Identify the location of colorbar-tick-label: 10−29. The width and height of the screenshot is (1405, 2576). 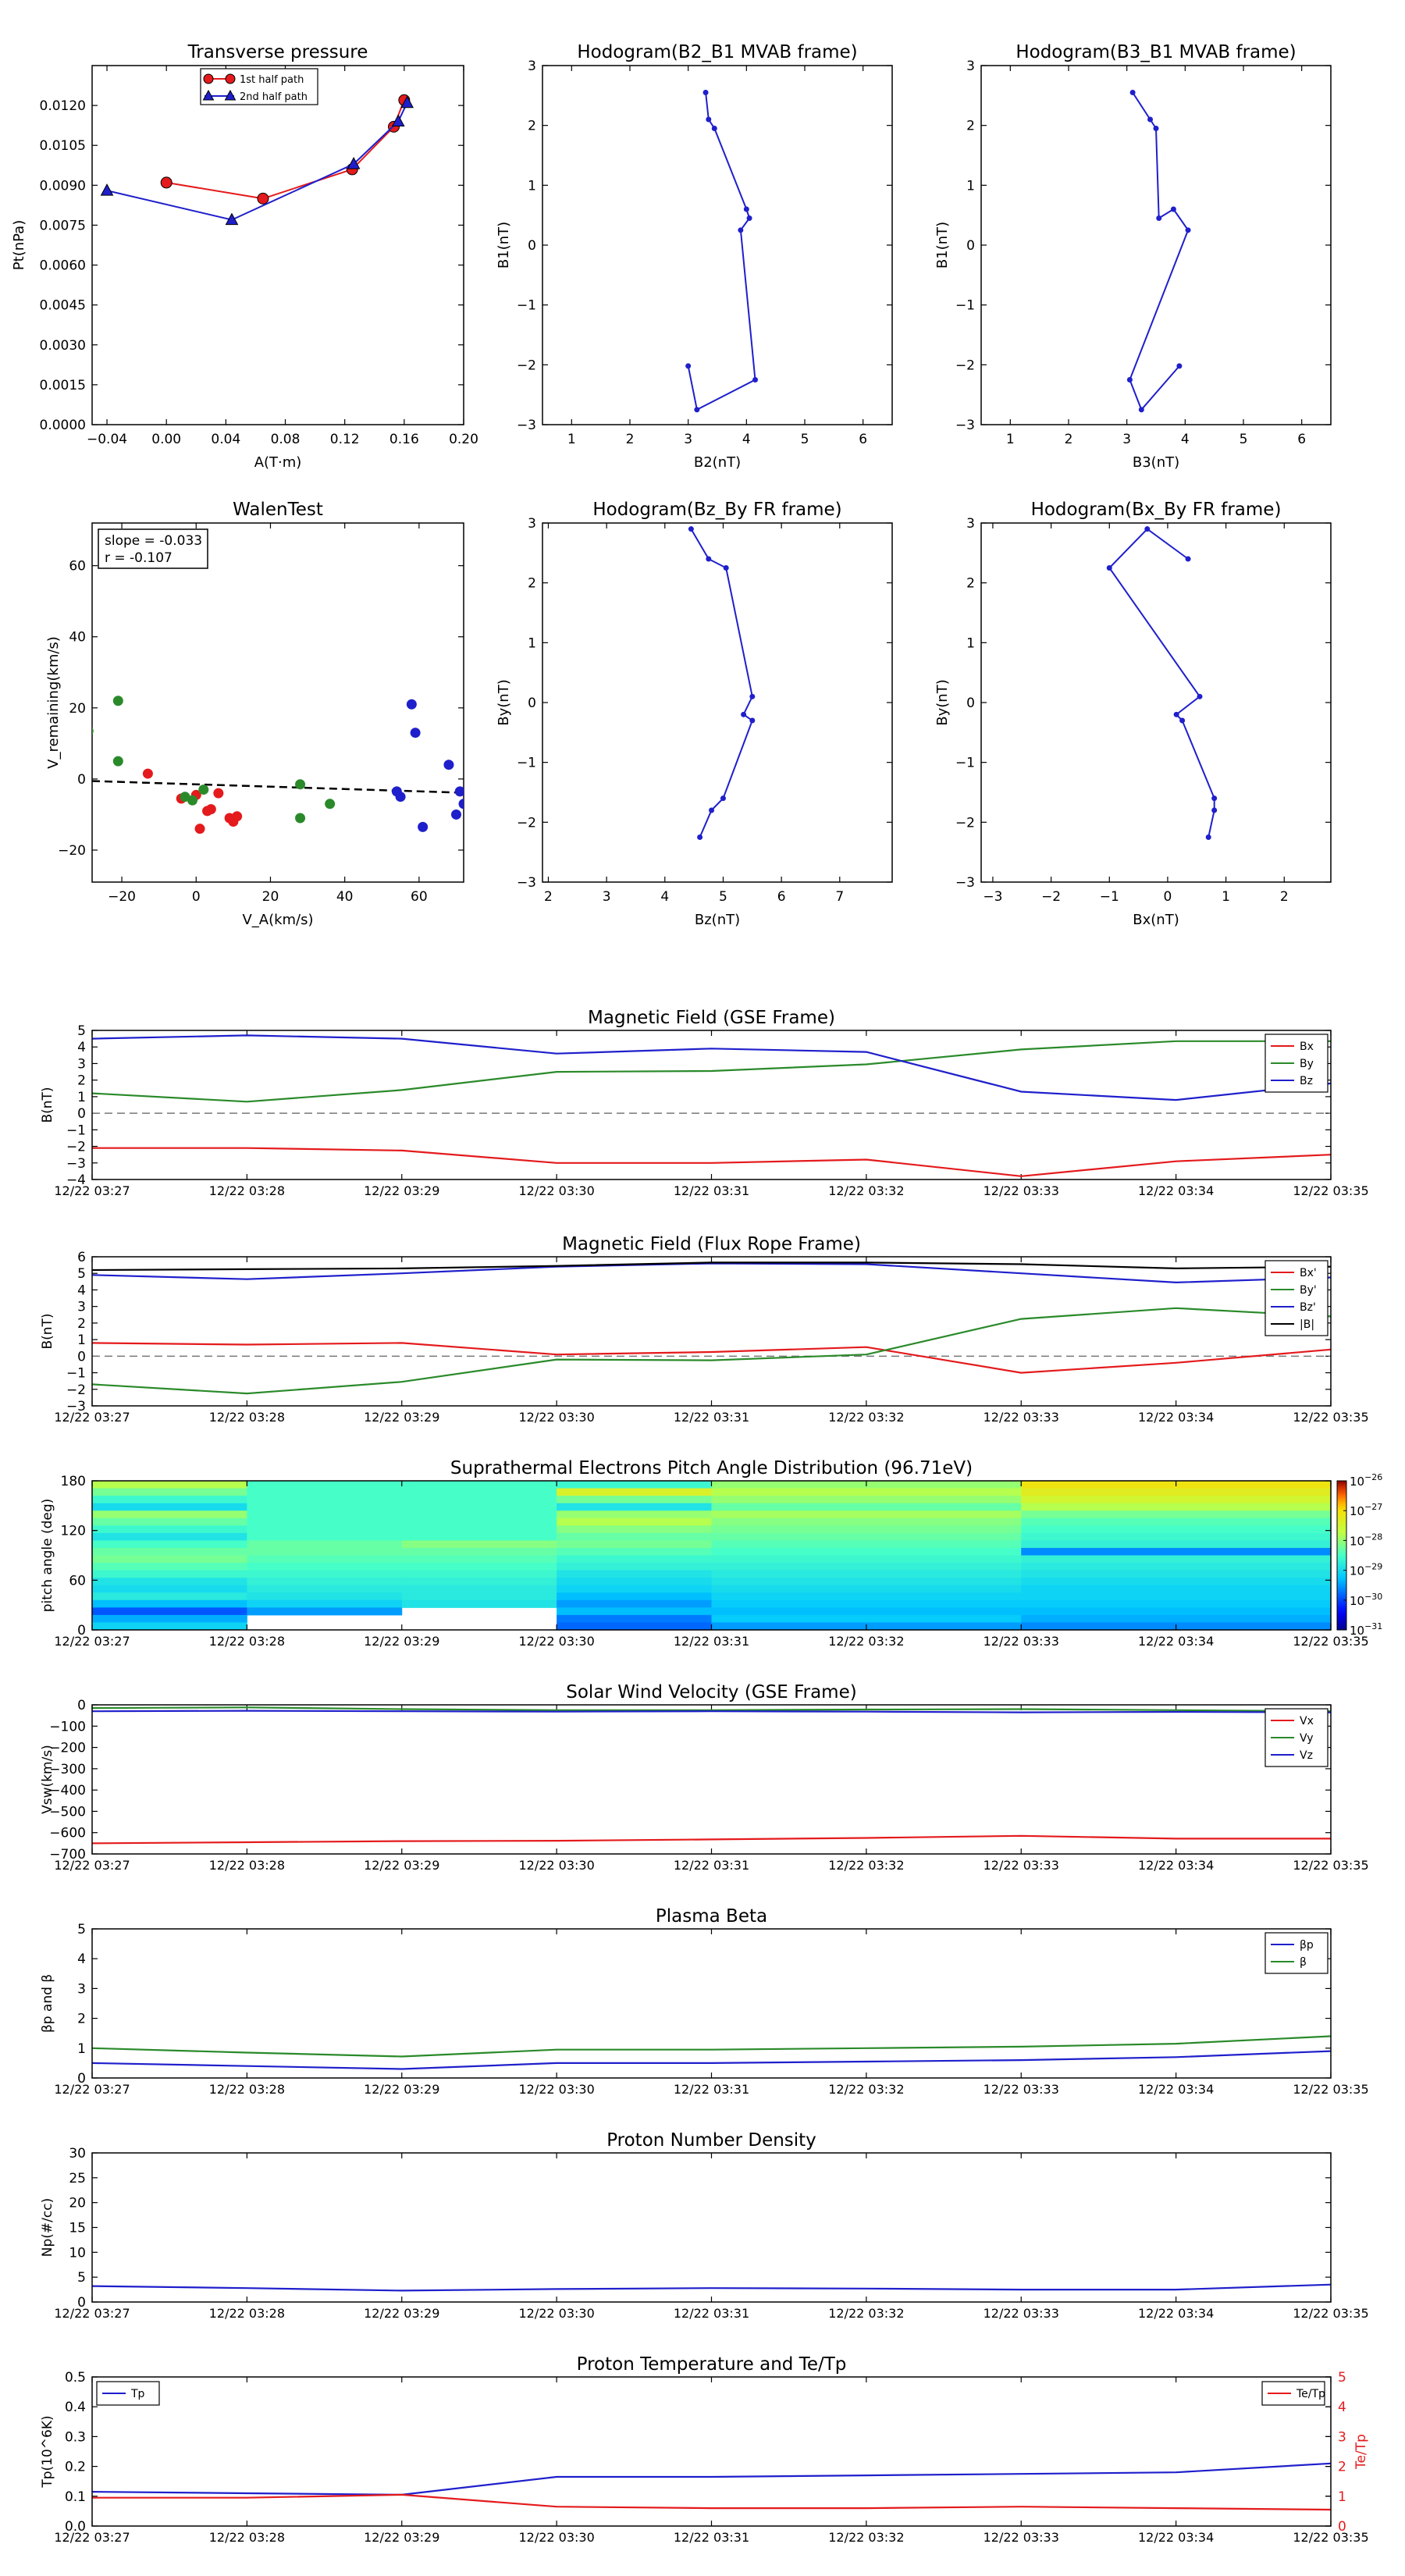
(1366, 1570).